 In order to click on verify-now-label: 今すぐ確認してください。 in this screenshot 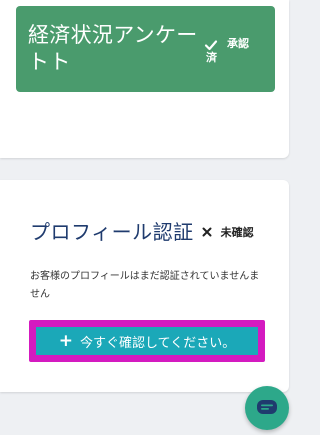, I will do `click(158, 343)`.